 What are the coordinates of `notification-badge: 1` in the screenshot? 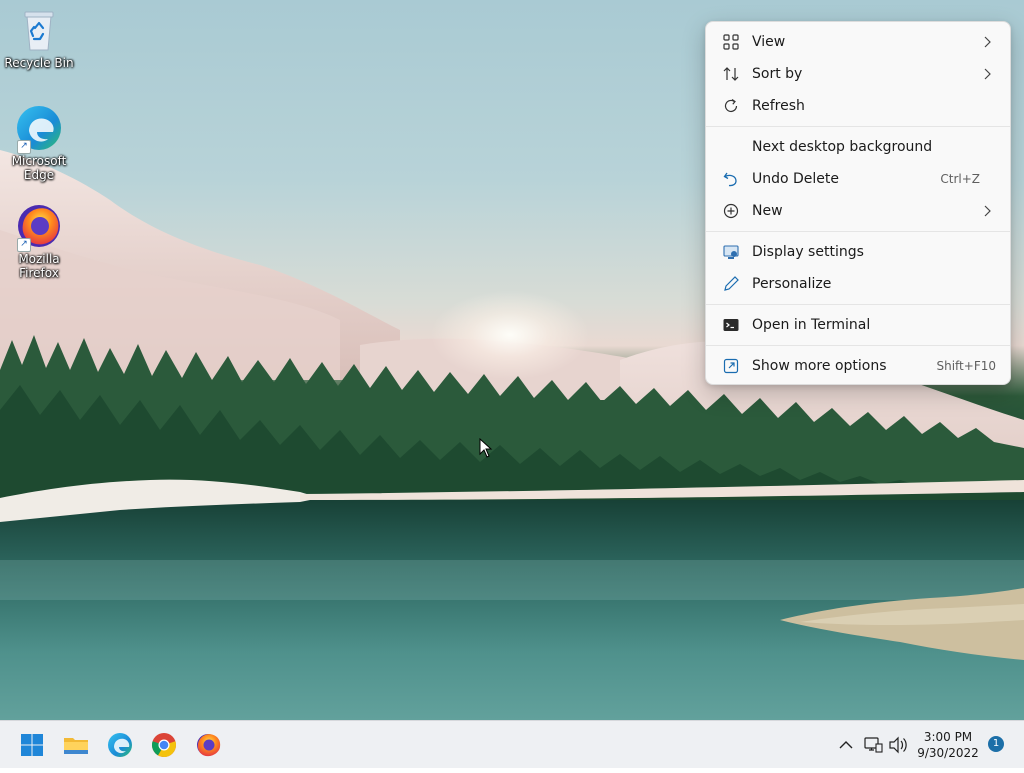 It's located at (996, 744).